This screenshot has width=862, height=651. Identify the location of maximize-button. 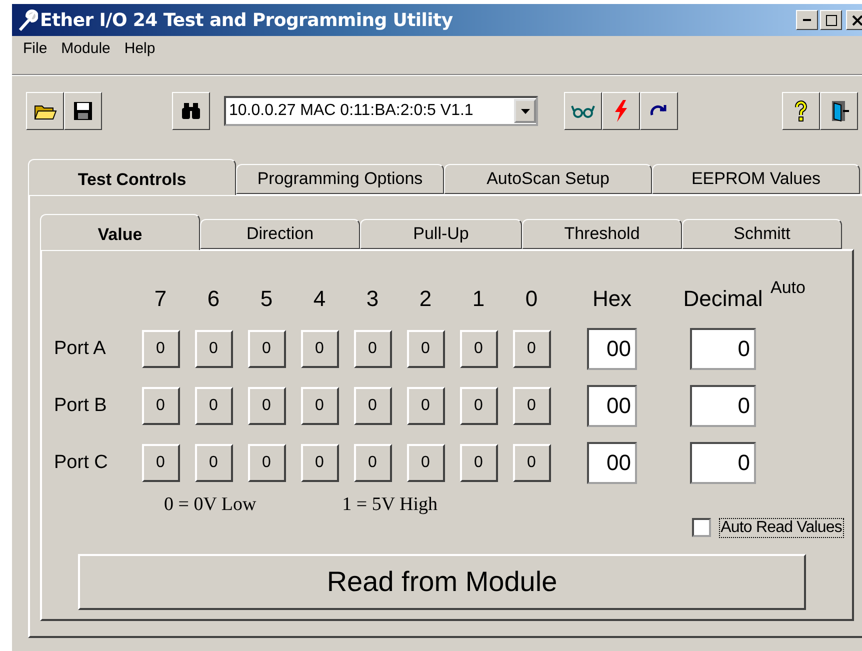
(831, 20).